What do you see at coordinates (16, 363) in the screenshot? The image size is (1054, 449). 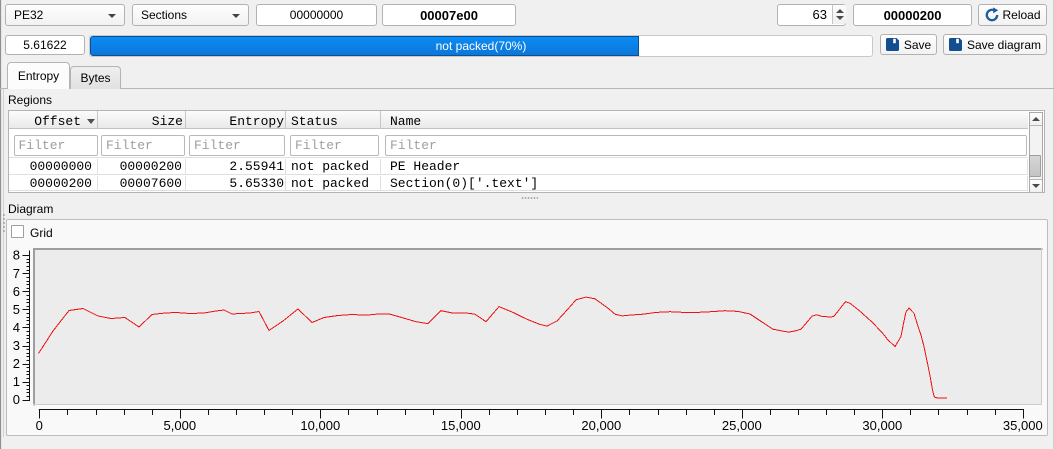 I see `svg-text: 2` at bounding box center [16, 363].